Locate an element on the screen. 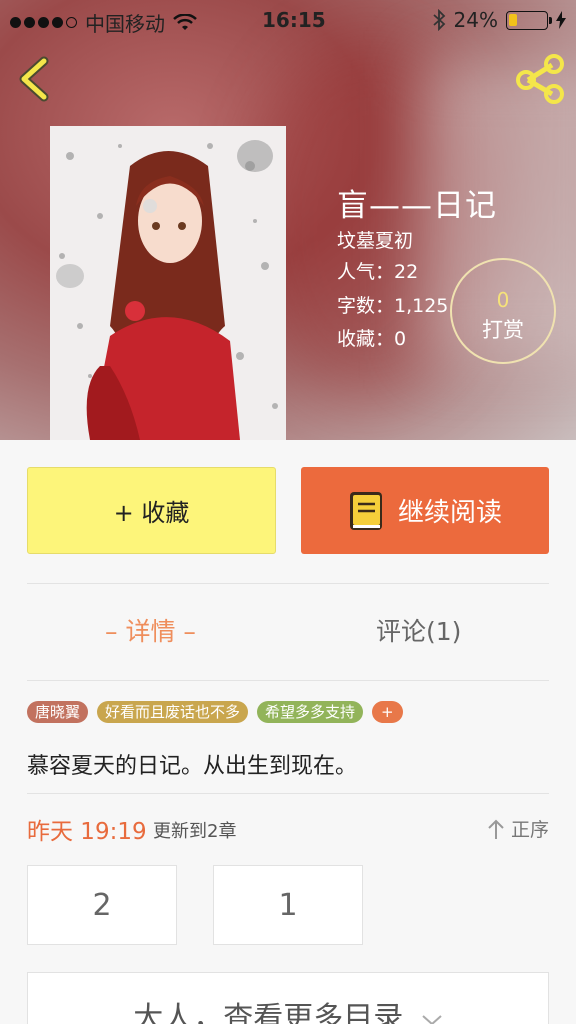 Image resolution: width=576 pixels, height=1024 pixels. tip-count: 0 is located at coordinates (503, 300).